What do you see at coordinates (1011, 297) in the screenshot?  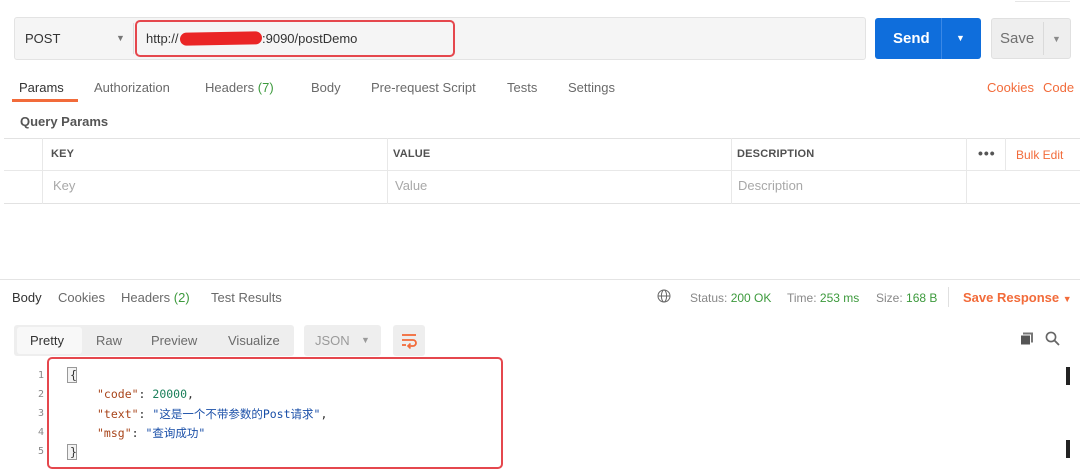 I see `save-response-label: Save Response` at bounding box center [1011, 297].